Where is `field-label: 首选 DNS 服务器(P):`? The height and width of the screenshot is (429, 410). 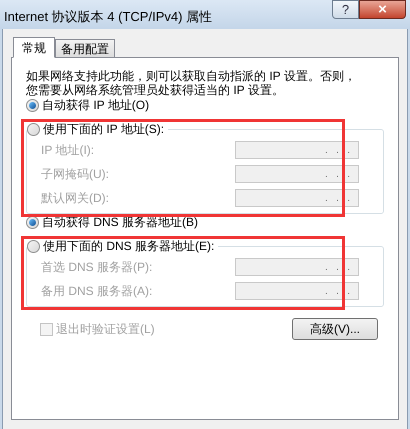
field-label: 首选 DNS 服务器(P): is located at coordinates (96, 267).